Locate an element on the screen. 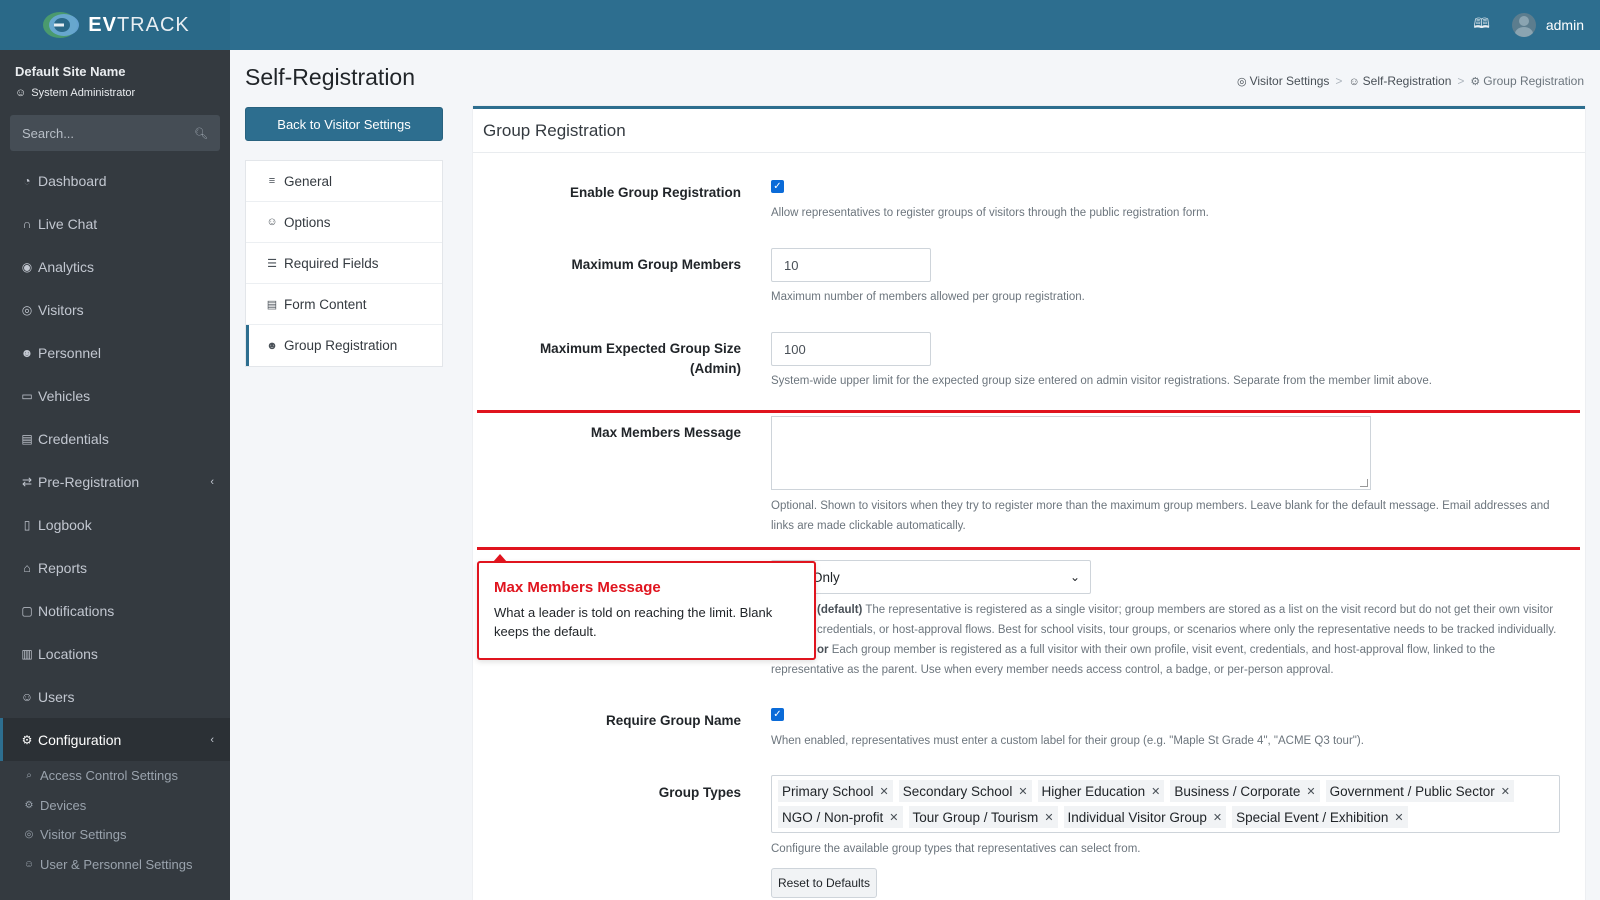  tag-chip: Individual Visitor Group ✕ is located at coordinates (1145, 817).